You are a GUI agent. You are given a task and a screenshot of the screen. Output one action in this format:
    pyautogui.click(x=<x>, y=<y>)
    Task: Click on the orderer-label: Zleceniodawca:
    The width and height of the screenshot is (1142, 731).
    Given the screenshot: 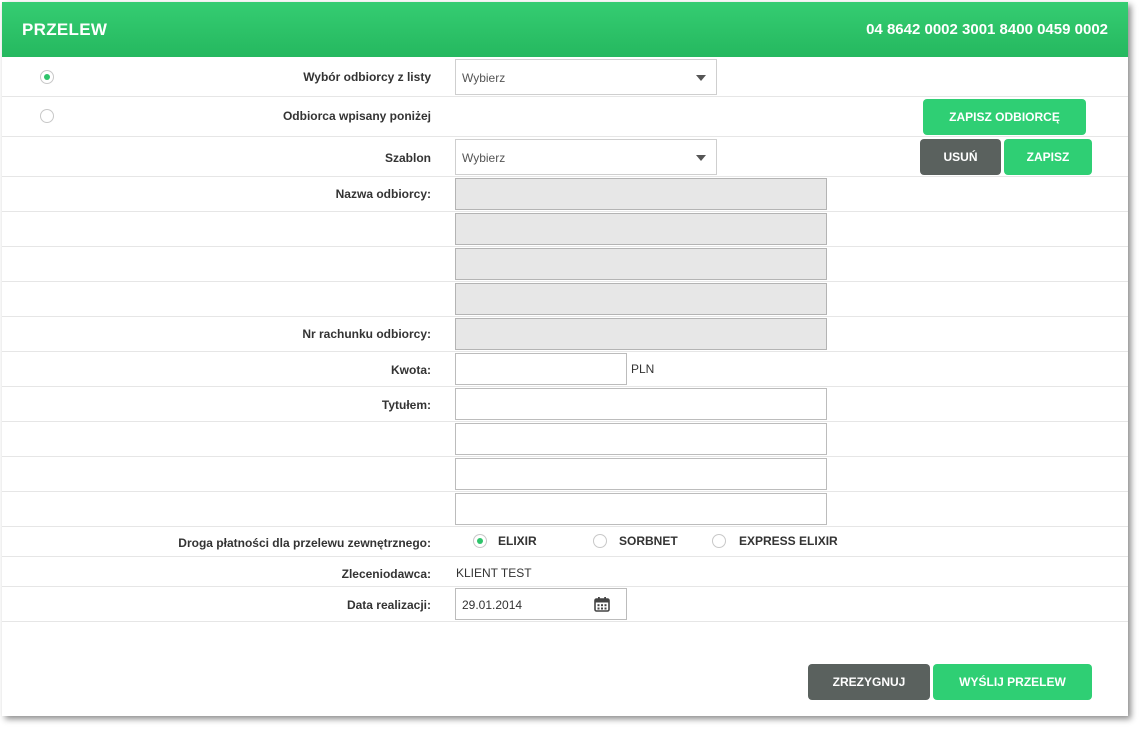 What is the action you would take?
    pyautogui.click(x=386, y=574)
    